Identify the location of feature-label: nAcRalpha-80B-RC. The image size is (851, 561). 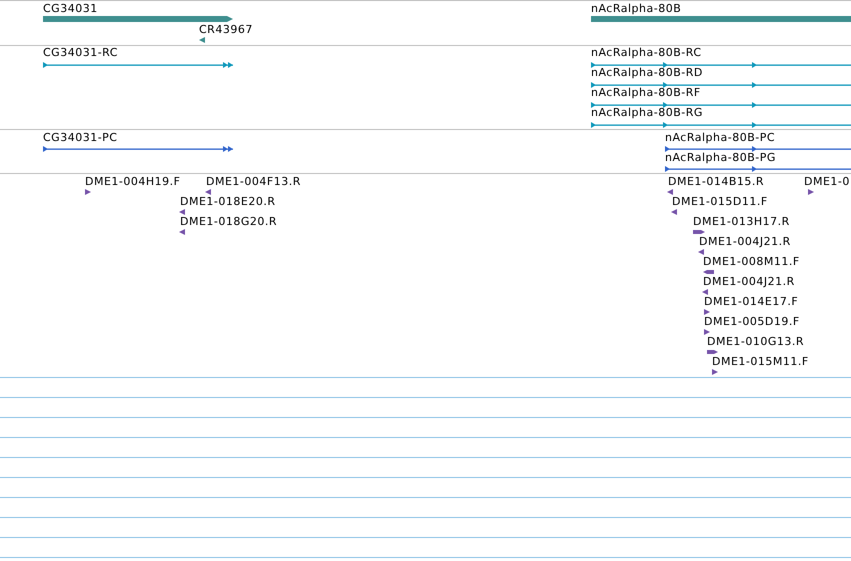
(646, 53).